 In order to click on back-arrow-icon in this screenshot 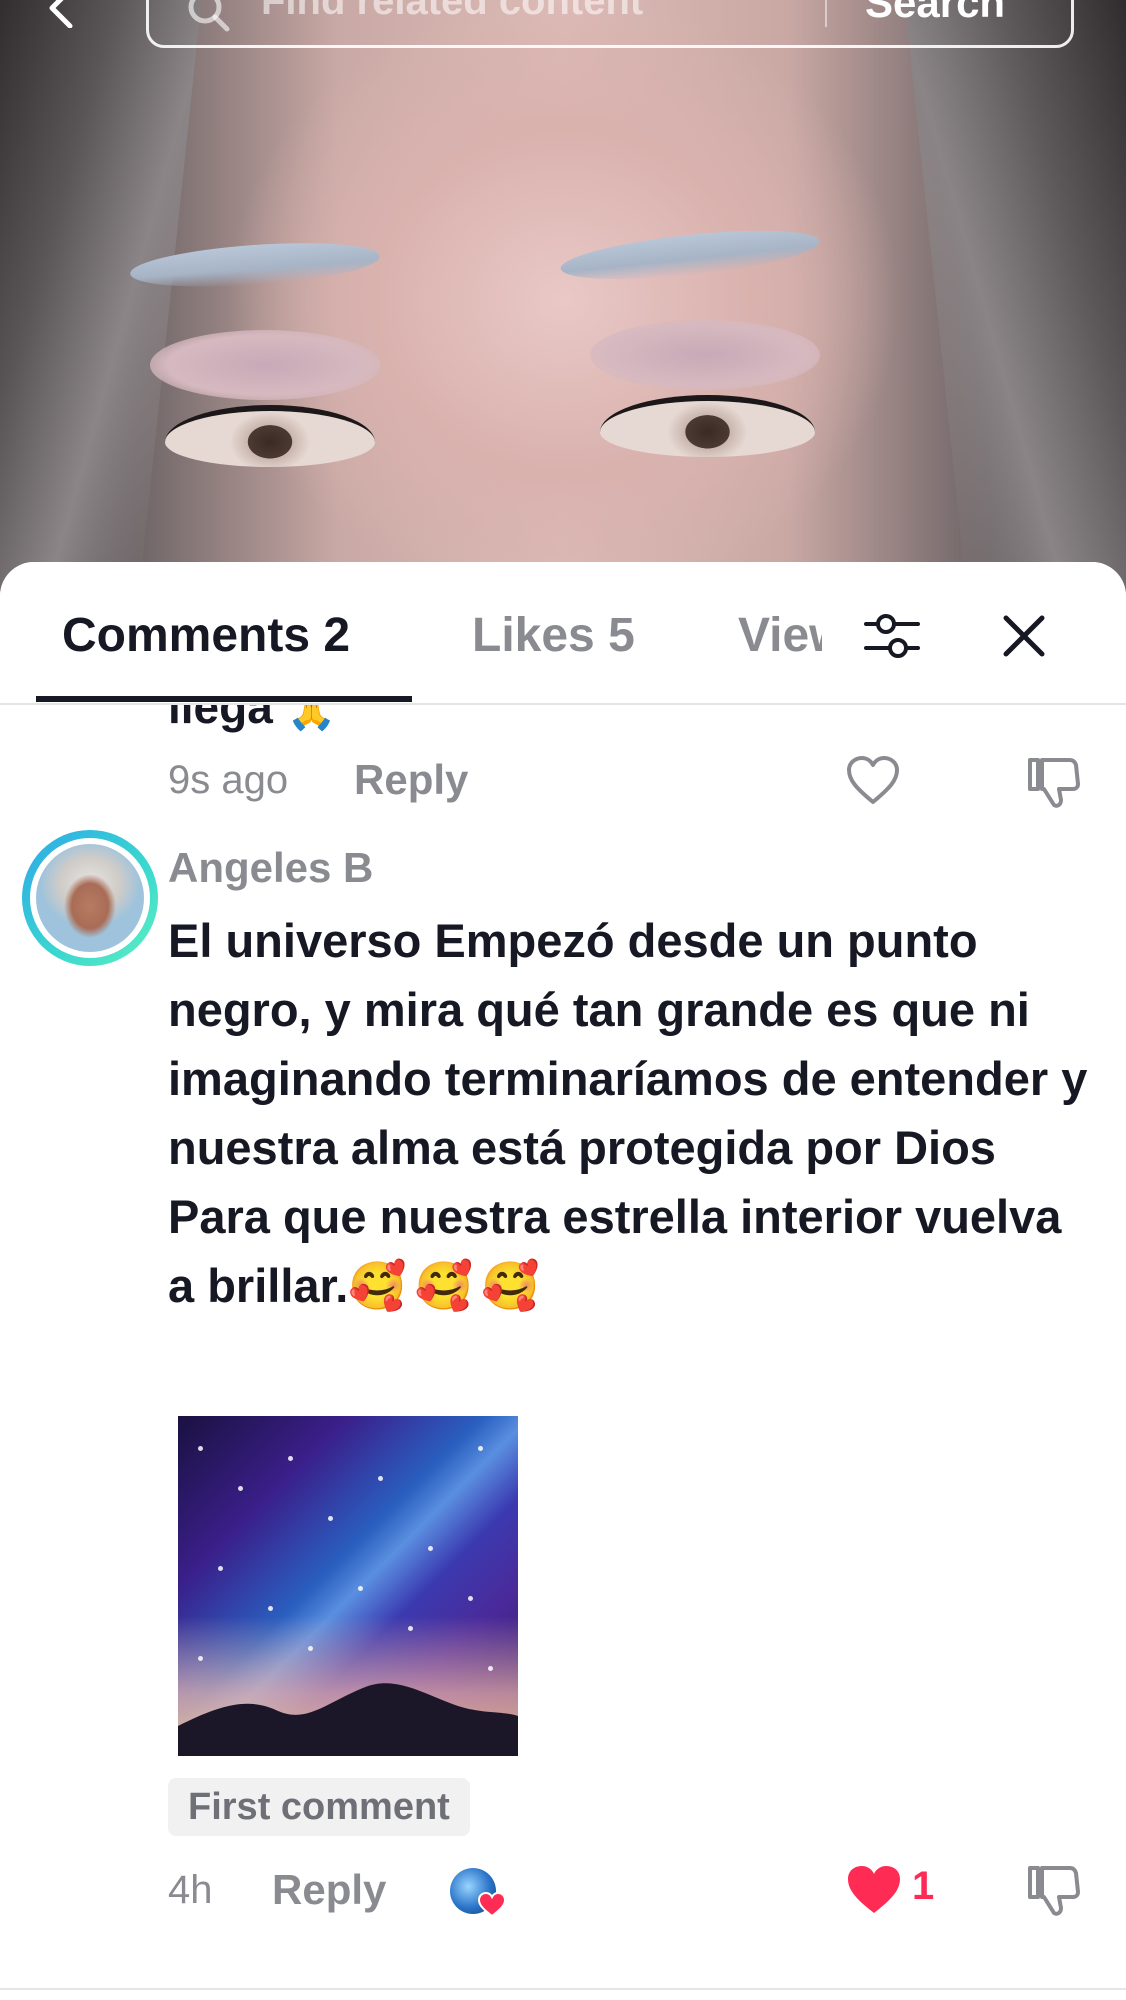, I will do `click(60, 14)`.